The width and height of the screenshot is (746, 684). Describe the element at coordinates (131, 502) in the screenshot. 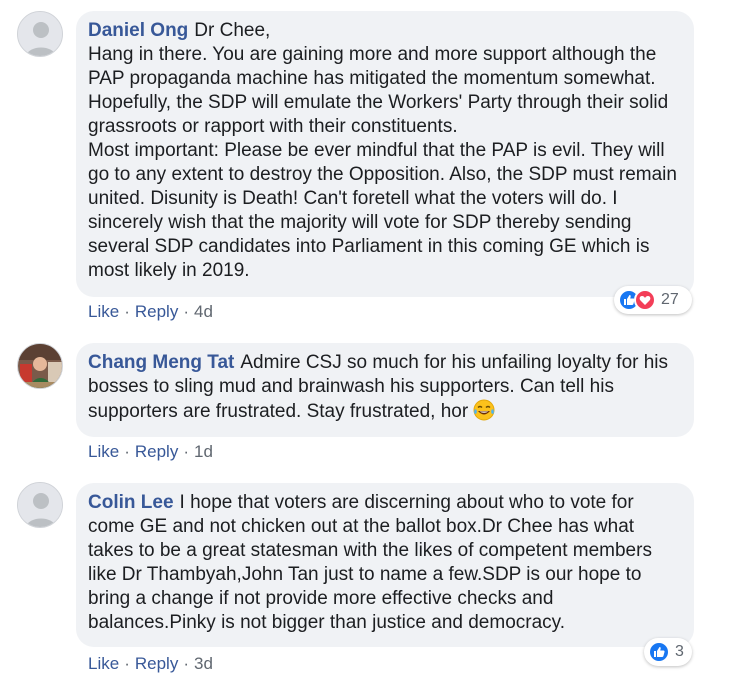

I see `comment-author: Colin Lee` at that location.